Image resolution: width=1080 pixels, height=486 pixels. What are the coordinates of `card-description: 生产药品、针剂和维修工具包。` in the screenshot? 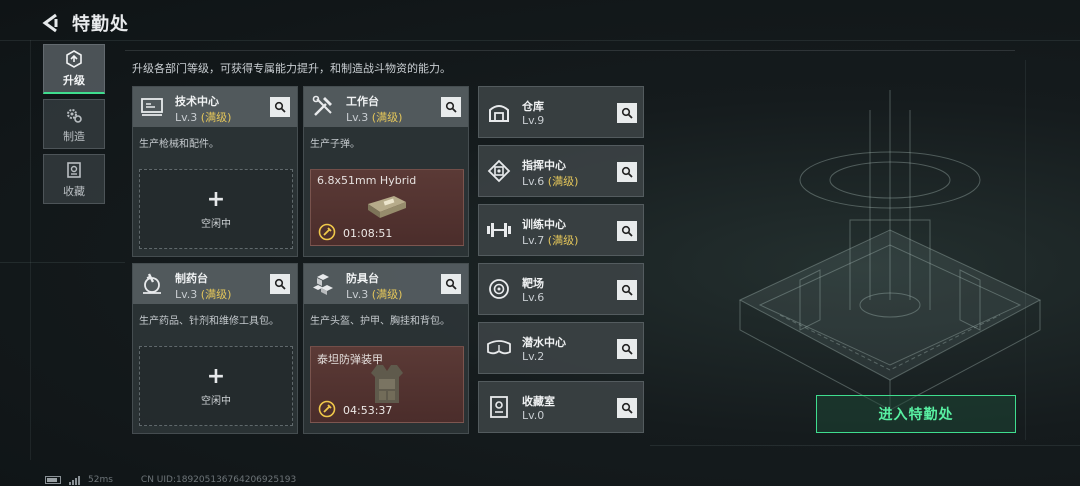 It's located at (209, 321).